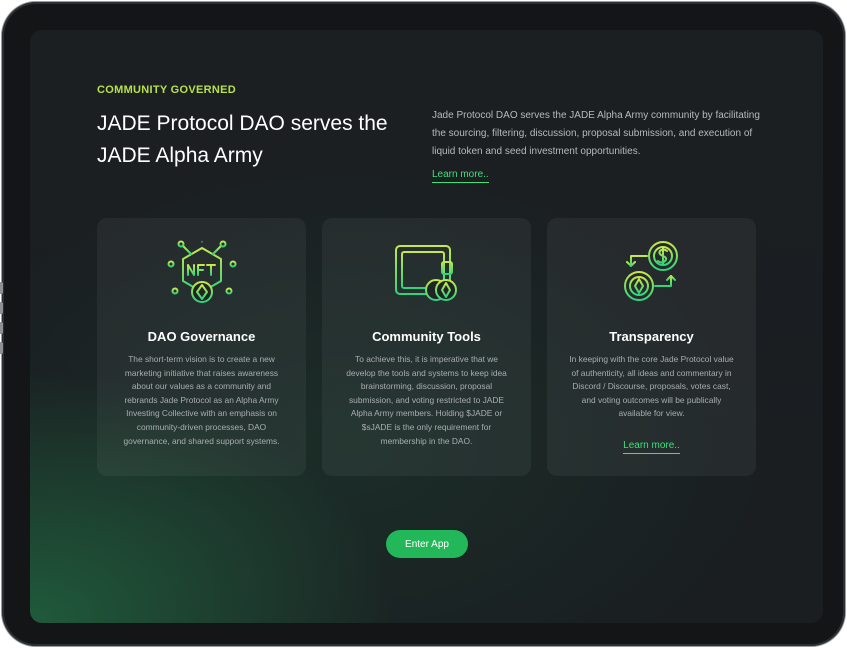 The image size is (847, 648). Describe the element at coordinates (651, 336) in the screenshot. I see `card-title: Transparency` at that location.